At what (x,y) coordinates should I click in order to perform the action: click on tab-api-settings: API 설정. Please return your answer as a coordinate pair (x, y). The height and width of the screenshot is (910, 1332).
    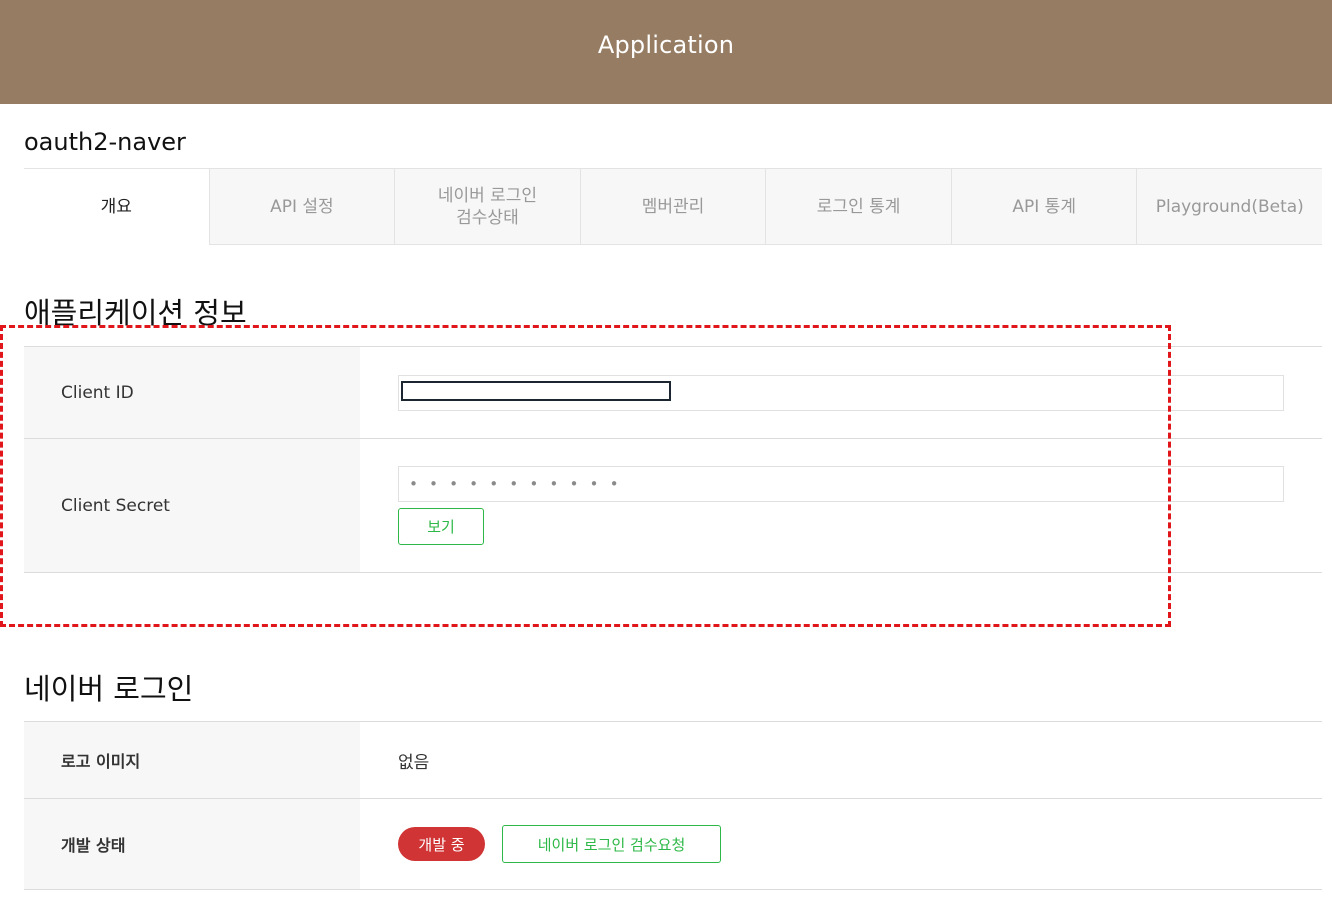
    Looking at the image, I should click on (301, 207).